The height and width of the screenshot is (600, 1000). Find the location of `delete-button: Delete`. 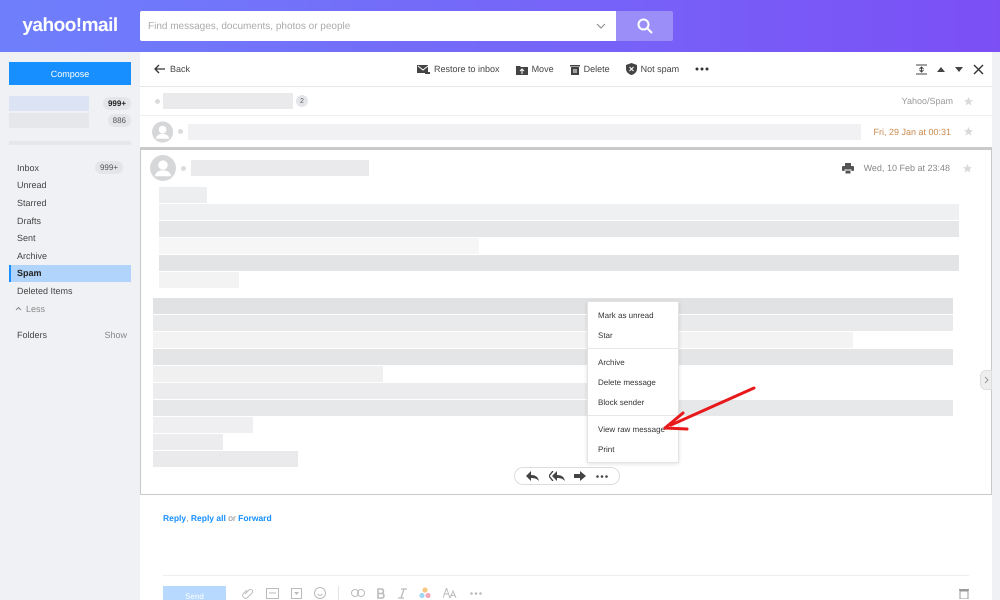

delete-button: Delete is located at coordinates (590, 69).